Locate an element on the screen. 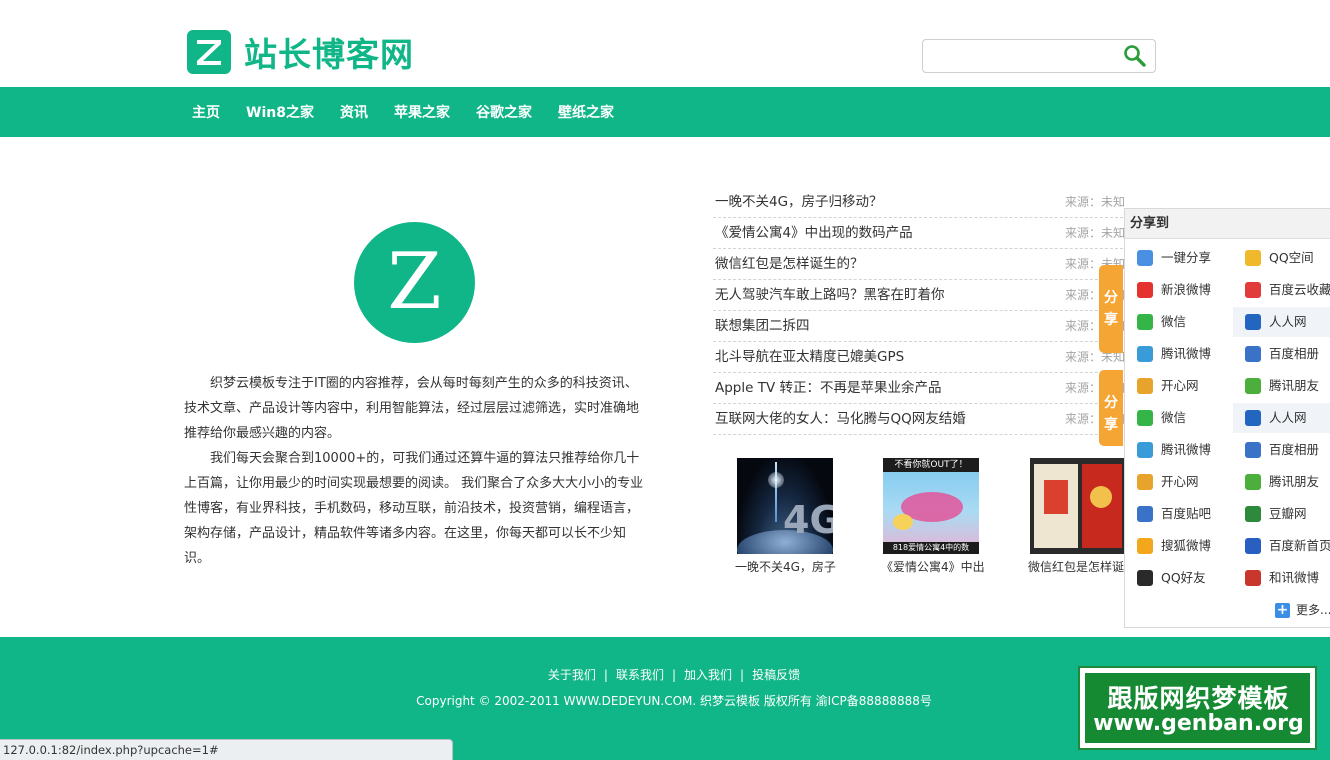 The width and height of the screenshot is (1330, 760). sina-weibo-icon is located at coordinates (1145, 290).